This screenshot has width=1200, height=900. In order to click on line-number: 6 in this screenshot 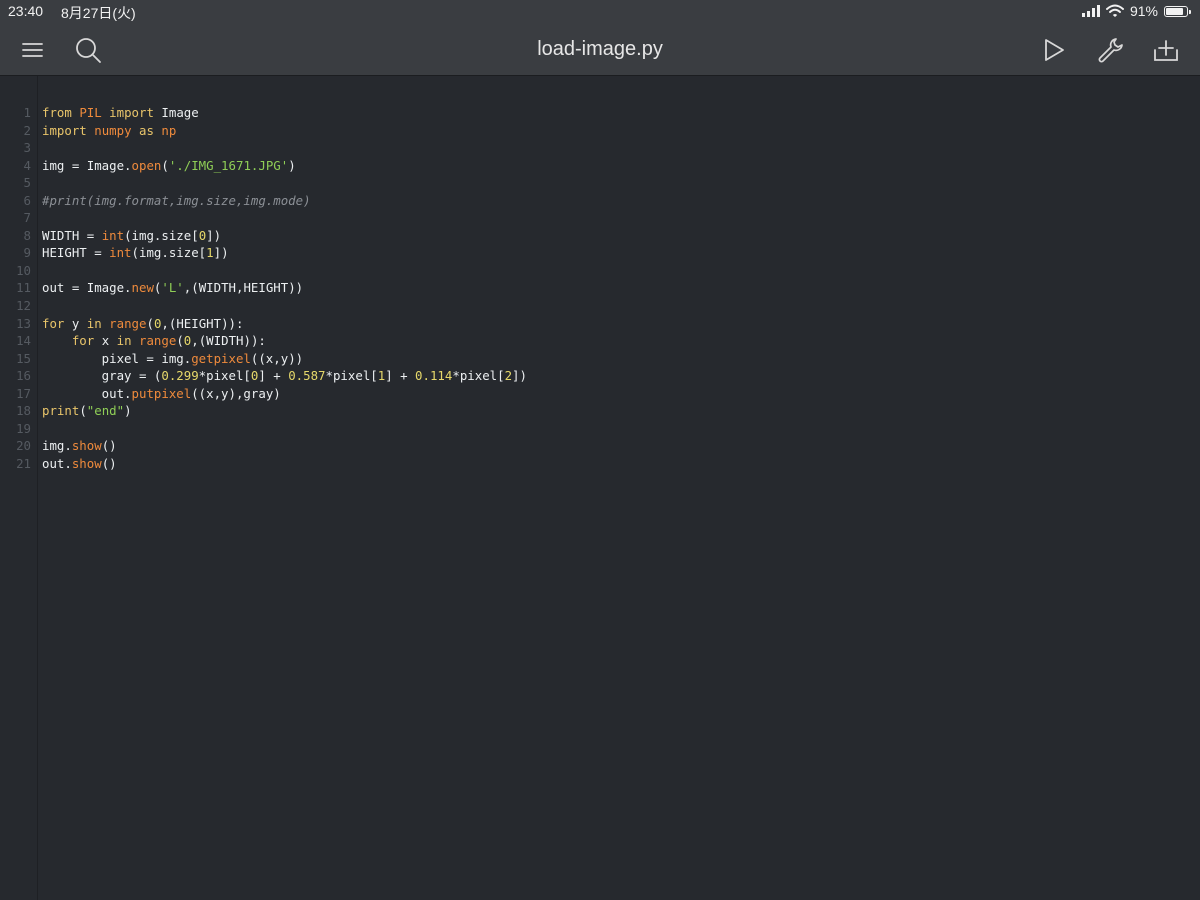, I will do `click(27, 200)`.